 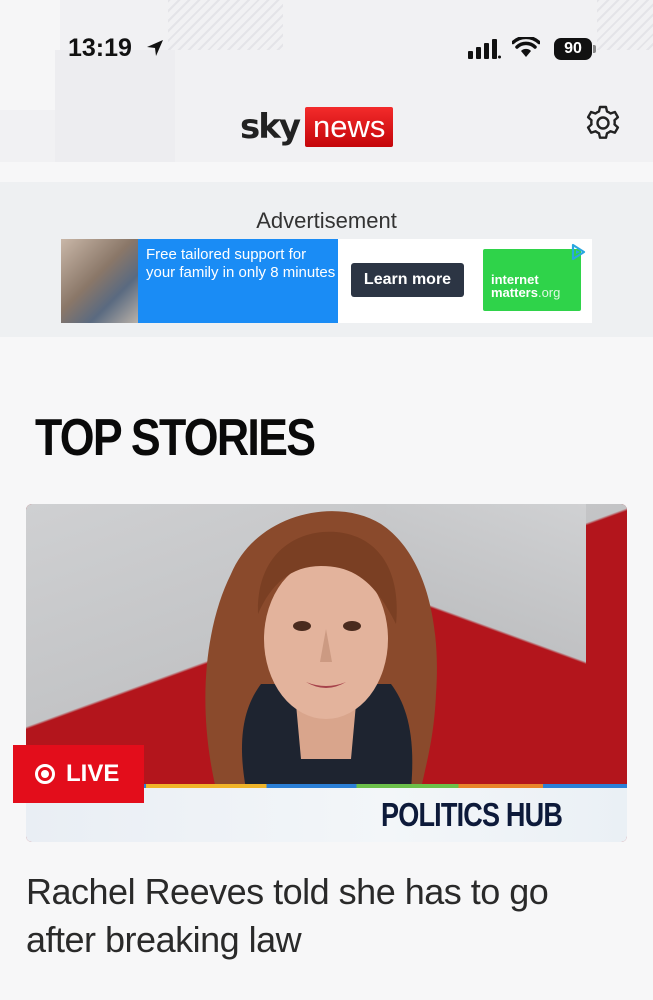 I want to click on advertisement-label: Advertisement, so click(x=326, y=220).